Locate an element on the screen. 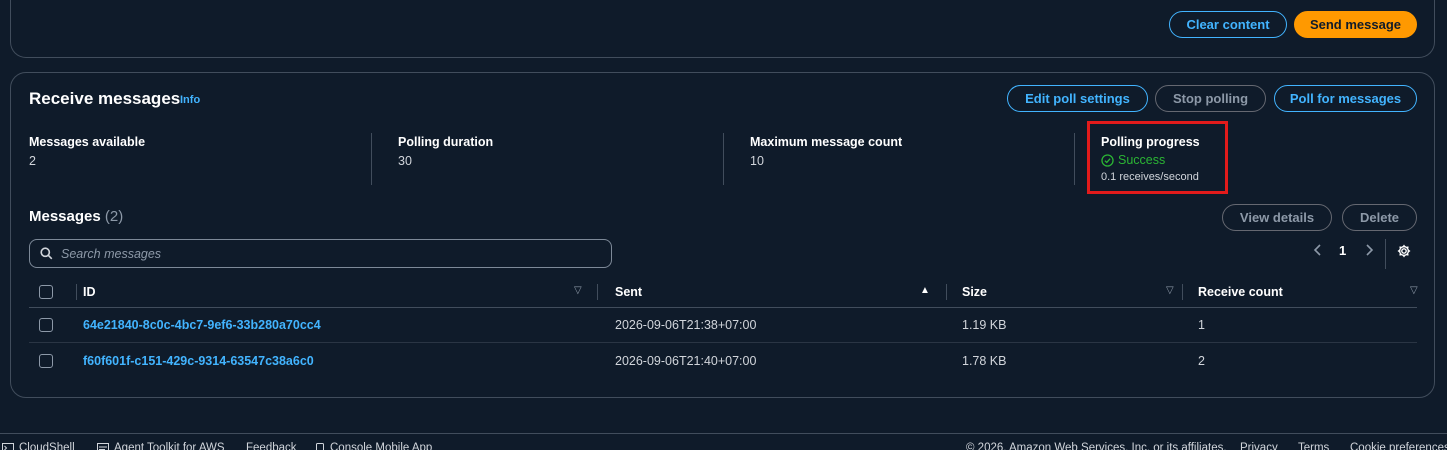 Image resolution: width=1447 pixels, height=450 pixels. agent-toolkit-link: Agent Toolkit for AWS is located at coordinates (161, 446).